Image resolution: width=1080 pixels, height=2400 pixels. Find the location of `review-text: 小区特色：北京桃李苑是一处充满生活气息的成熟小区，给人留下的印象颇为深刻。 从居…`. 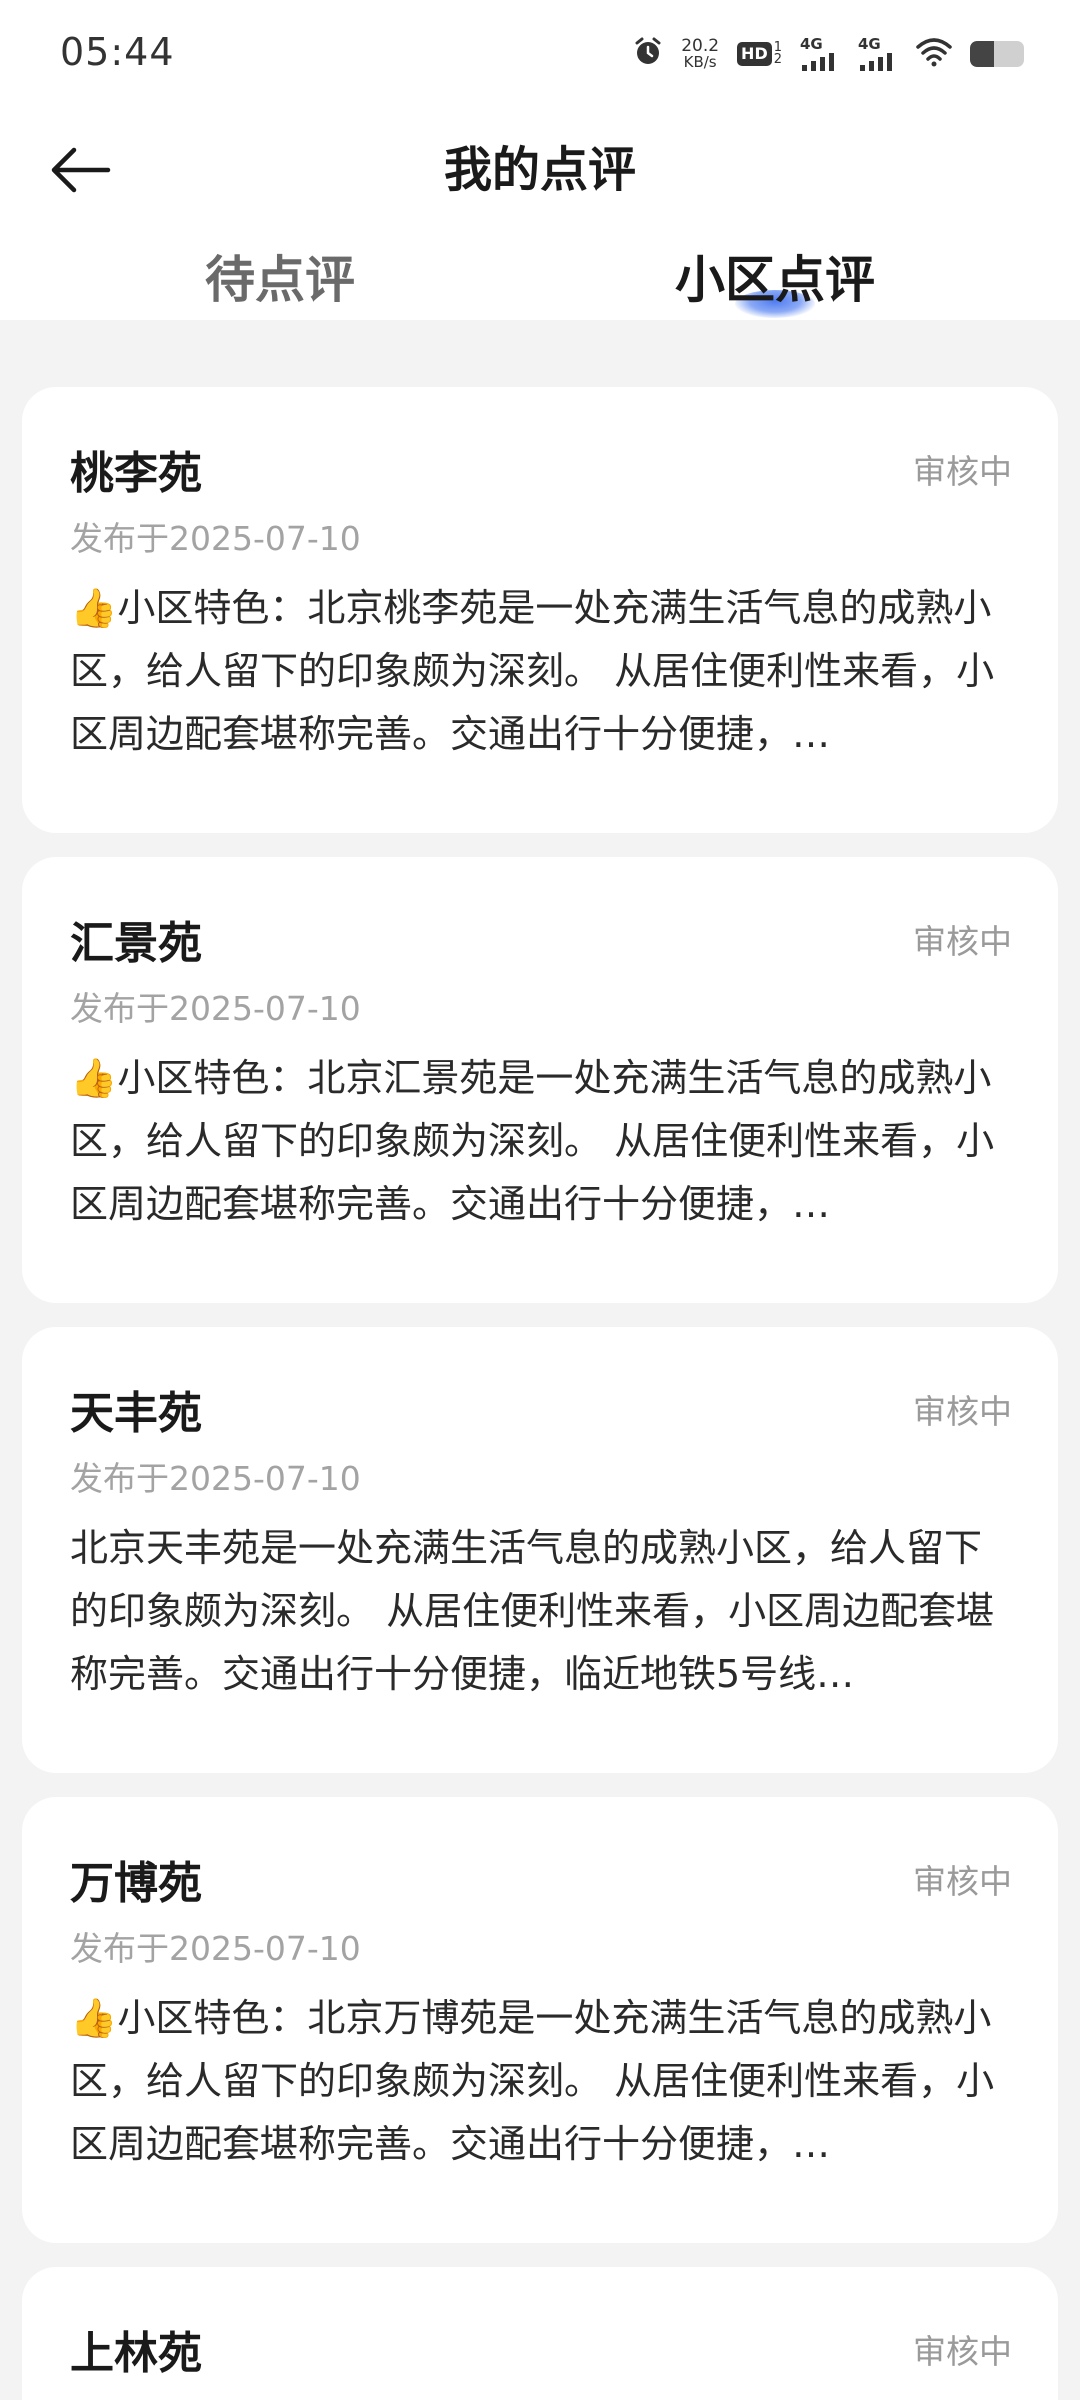

review-text: 小区特色：北京桃李苑是一处充满生活气息的成熟小区，给人留下的印象颇为深刻。 从居… is located at coordinates (532, 671).